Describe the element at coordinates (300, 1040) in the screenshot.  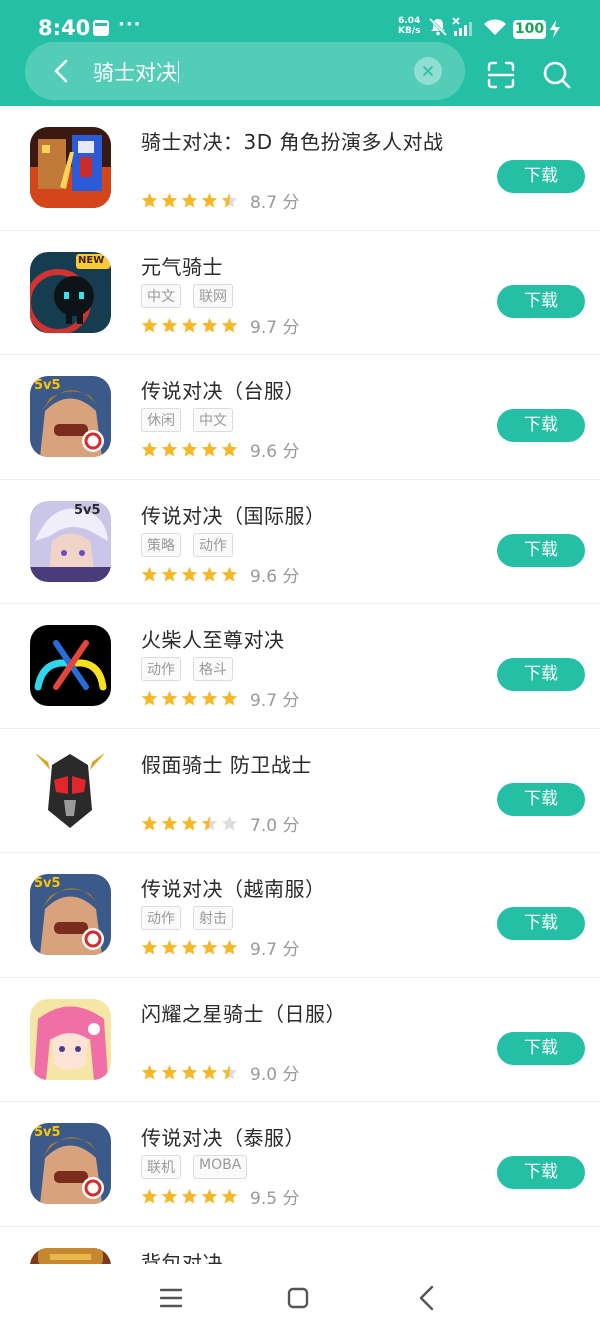
I see `list-item: 闪耀之星骑士（日服） 9.0 分 下载` at that location.